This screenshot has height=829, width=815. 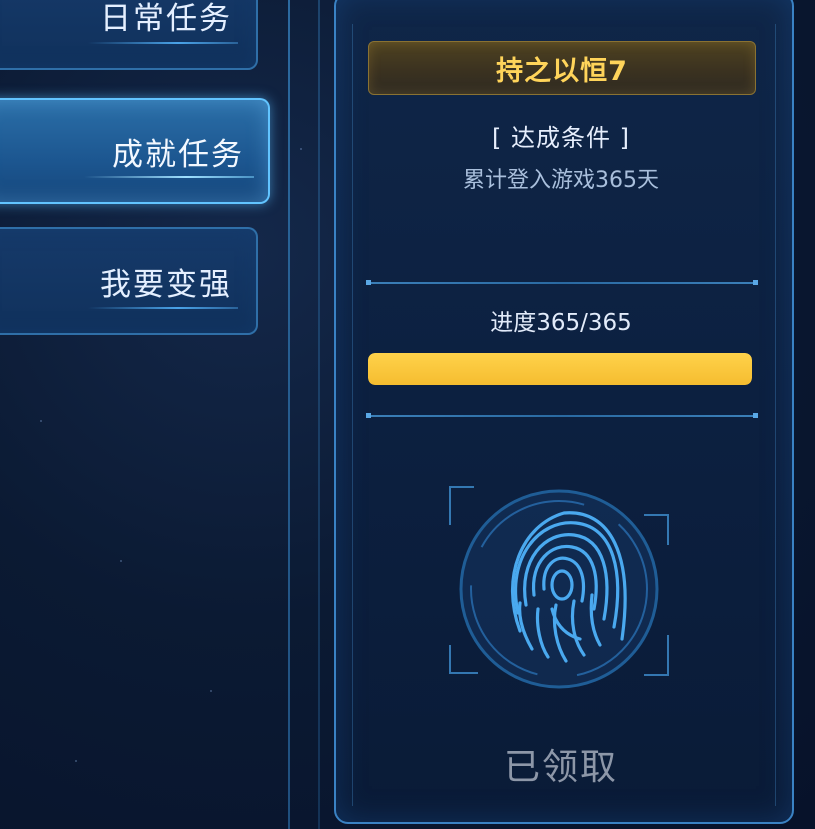 I want to click on tab-become-stronger: 我要变强, so click(x=129, y=281).